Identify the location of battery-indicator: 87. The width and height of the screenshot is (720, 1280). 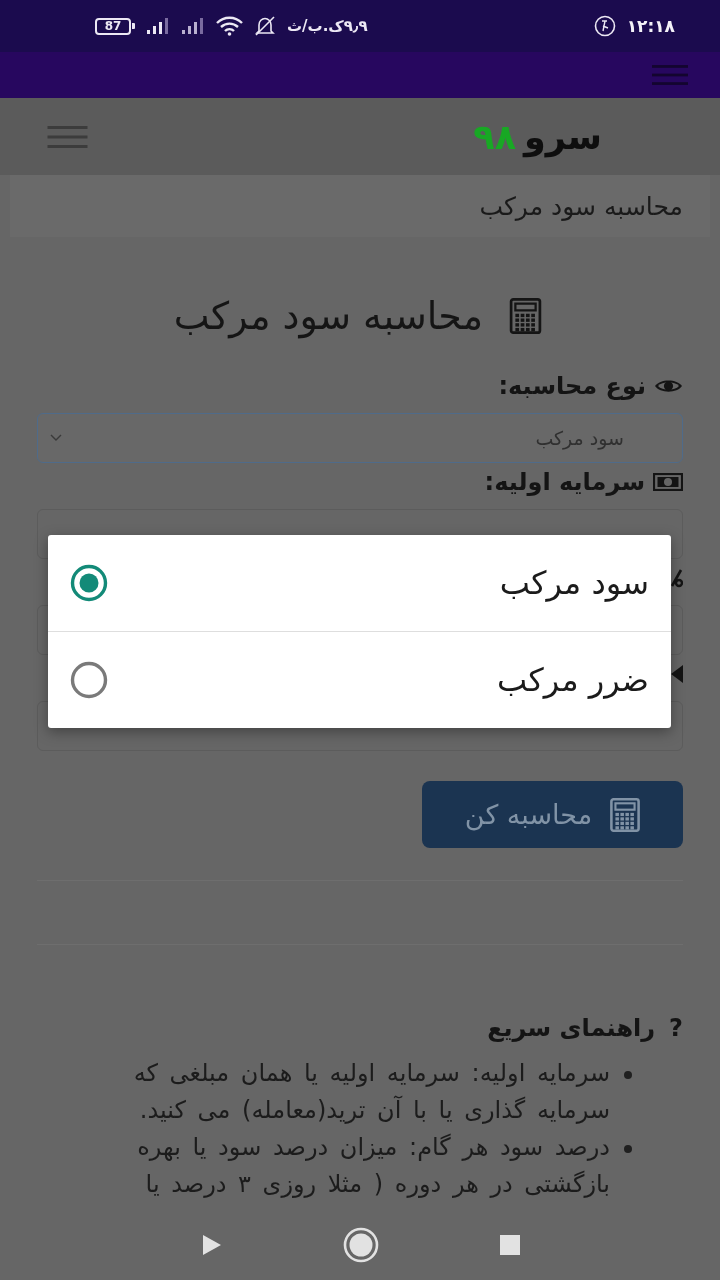
(115, 26).